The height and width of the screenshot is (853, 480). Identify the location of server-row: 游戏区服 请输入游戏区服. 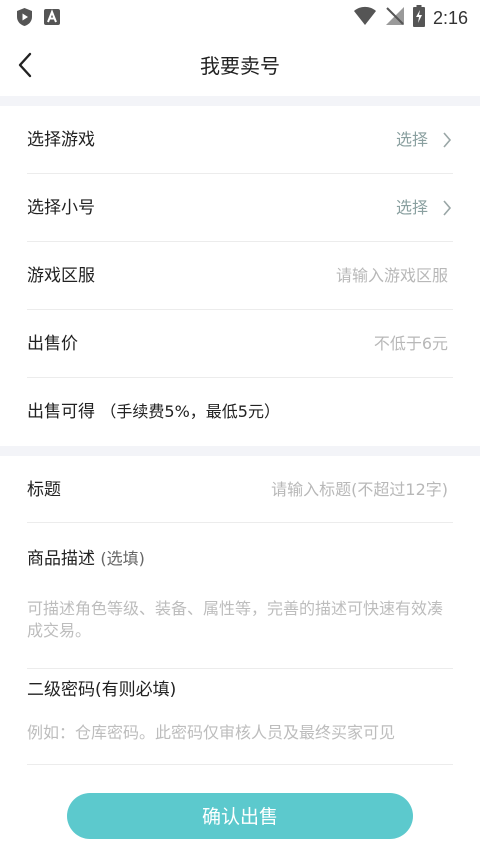
(240, 276).